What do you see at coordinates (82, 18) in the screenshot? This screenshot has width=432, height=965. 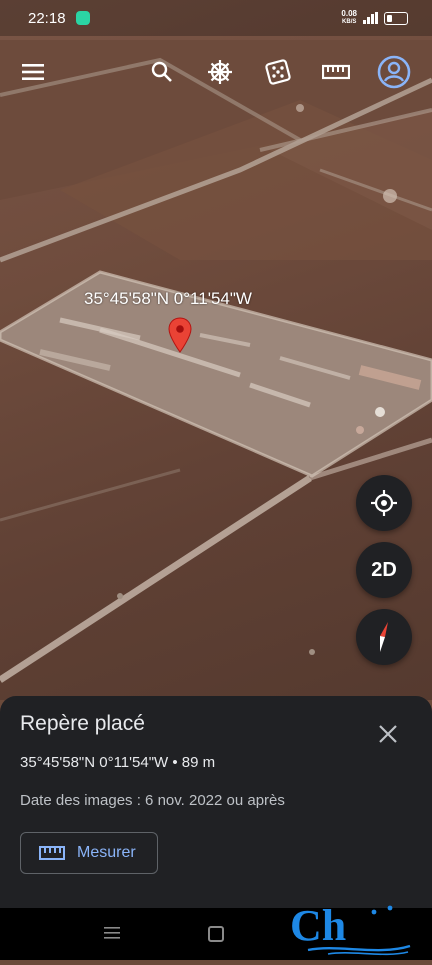 I see `chat-bubble-icon` at bounding box center [82, 18].